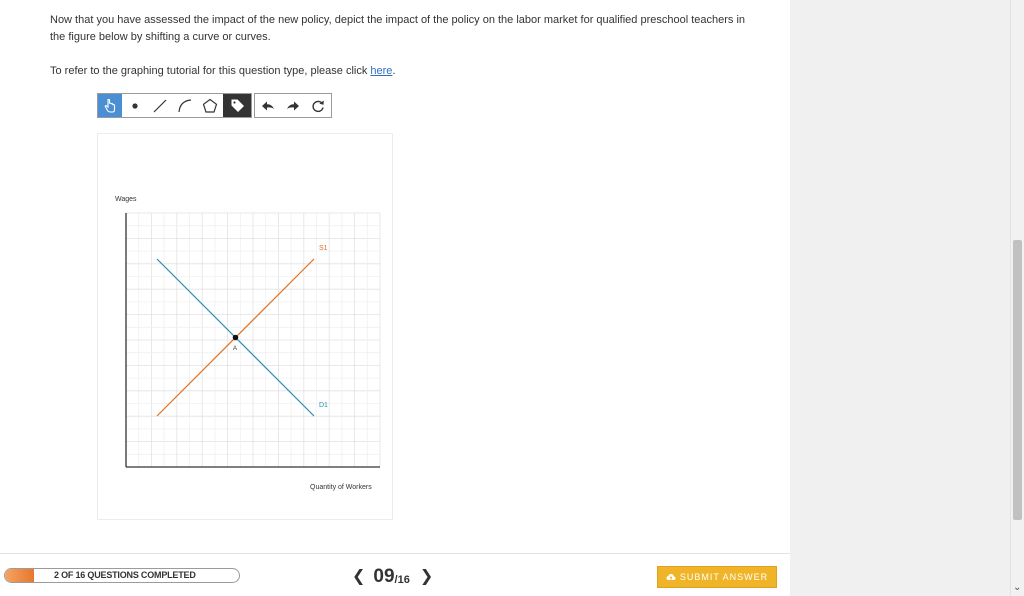 This screenshot has height=596, width=1024. I want to click on redo-button, so click(292, 105).